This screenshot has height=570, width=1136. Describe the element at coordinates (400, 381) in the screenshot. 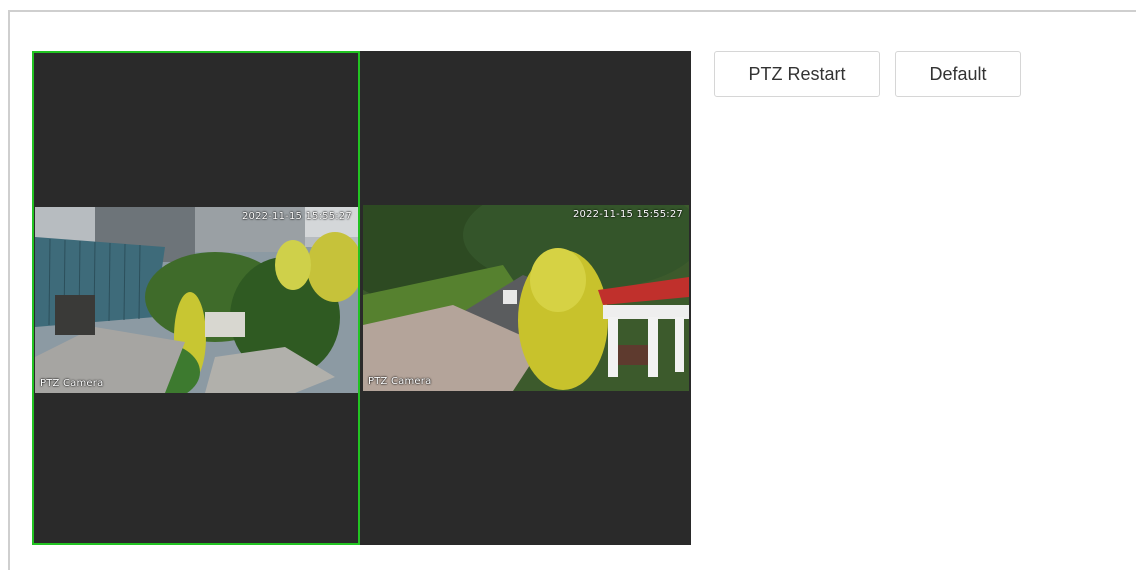

I see `osd-channel-name-2: PTZ Camera` at that location.